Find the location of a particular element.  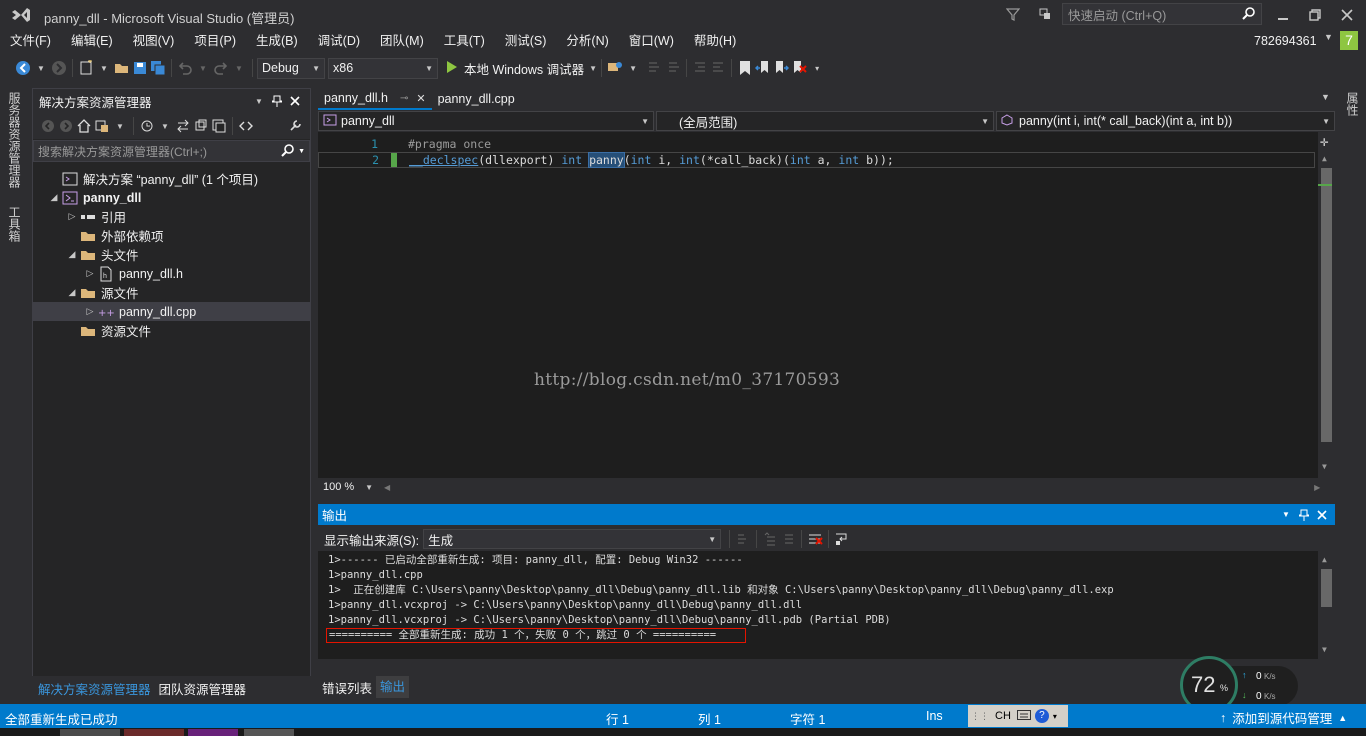

undo-icon is located at coordinates (185, 68).